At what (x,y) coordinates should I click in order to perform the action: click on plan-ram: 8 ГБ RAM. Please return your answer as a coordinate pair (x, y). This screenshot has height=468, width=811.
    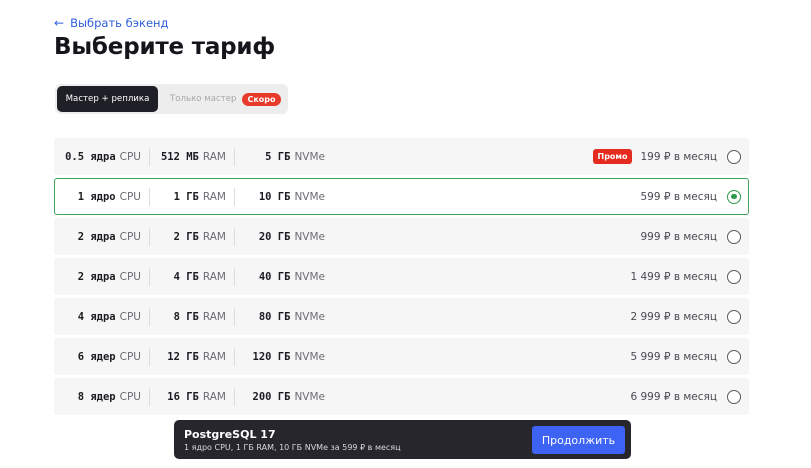
    Looking at the image, I should click on (192, 316).